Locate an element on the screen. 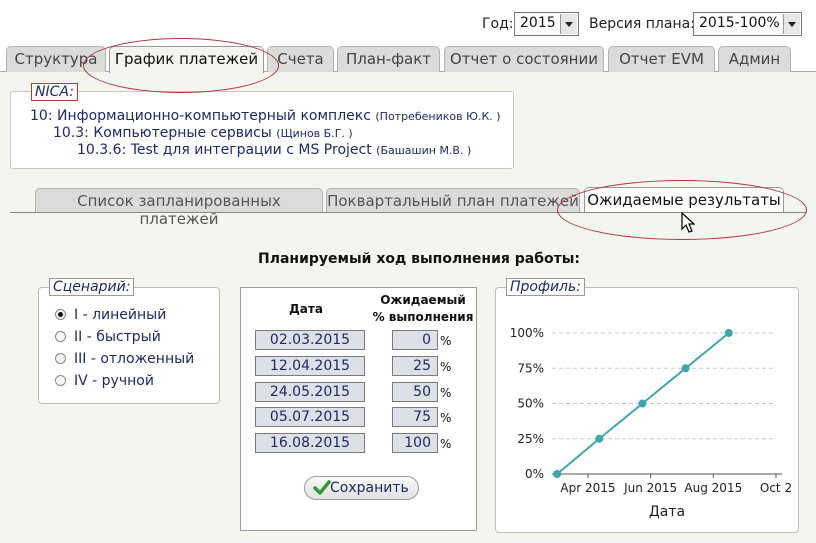  x-axis-label: Дата is located at coordinates (667, 512).